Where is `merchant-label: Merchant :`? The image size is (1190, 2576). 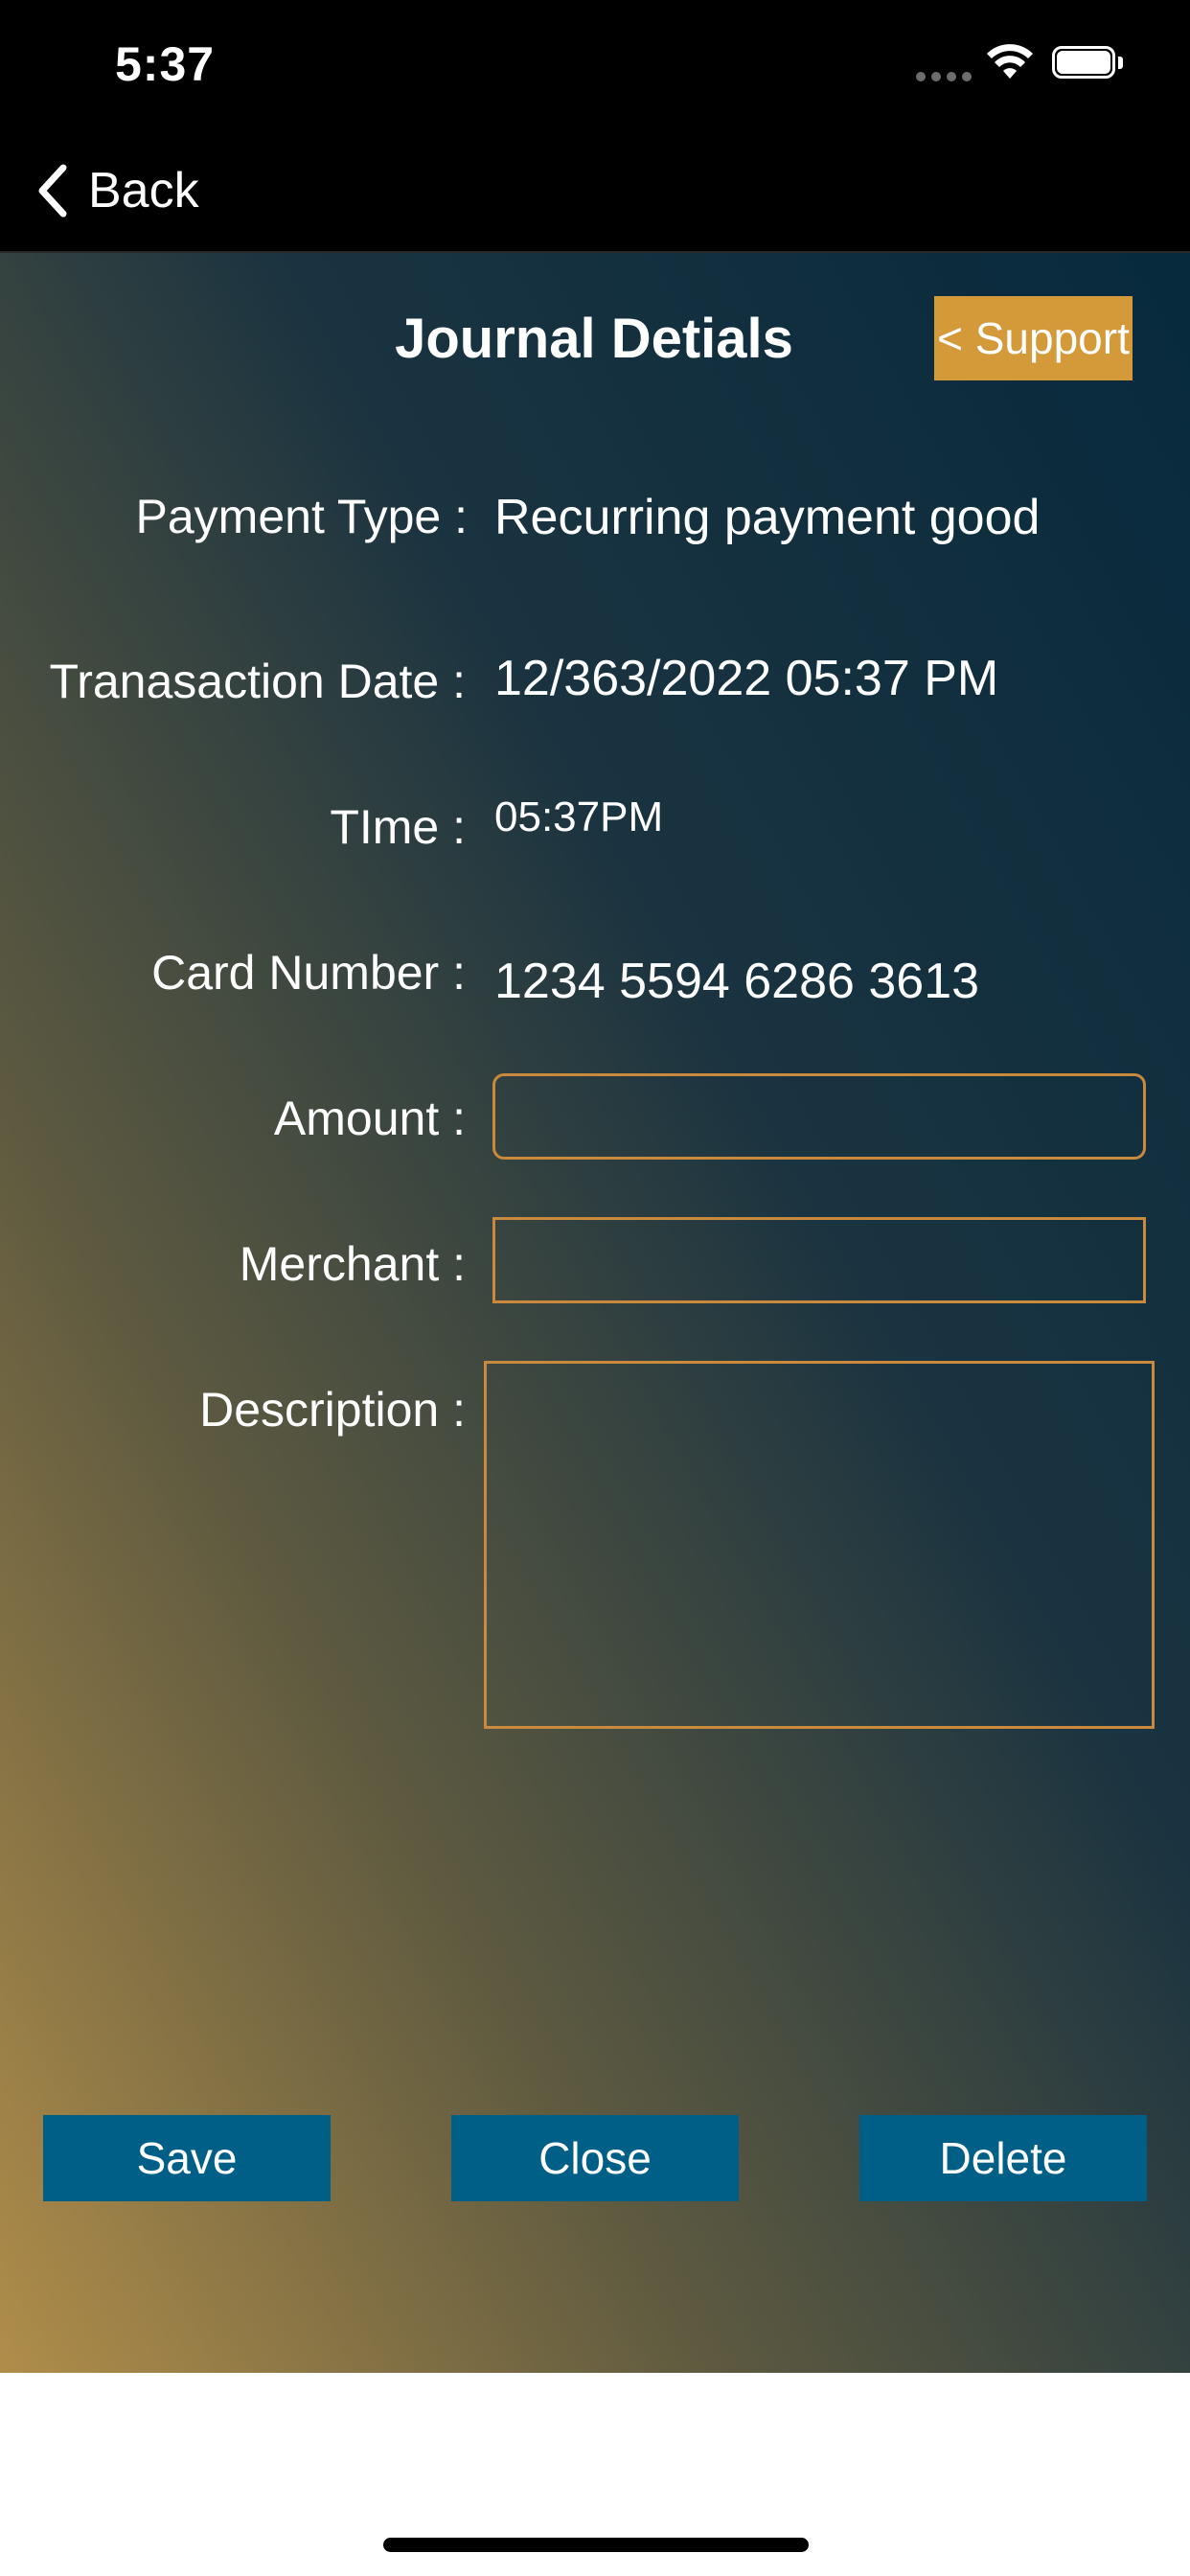 merchant-label: Merchant : is located at coordinates (352, 1264).